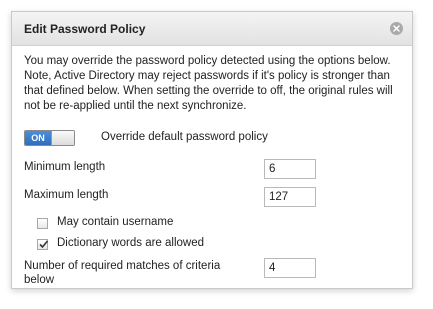 The height and width of the screenshot is (309, 433). Describe the element at coordinates (290, 169) in the screenshot. I see `minimum-length-input` at that location.